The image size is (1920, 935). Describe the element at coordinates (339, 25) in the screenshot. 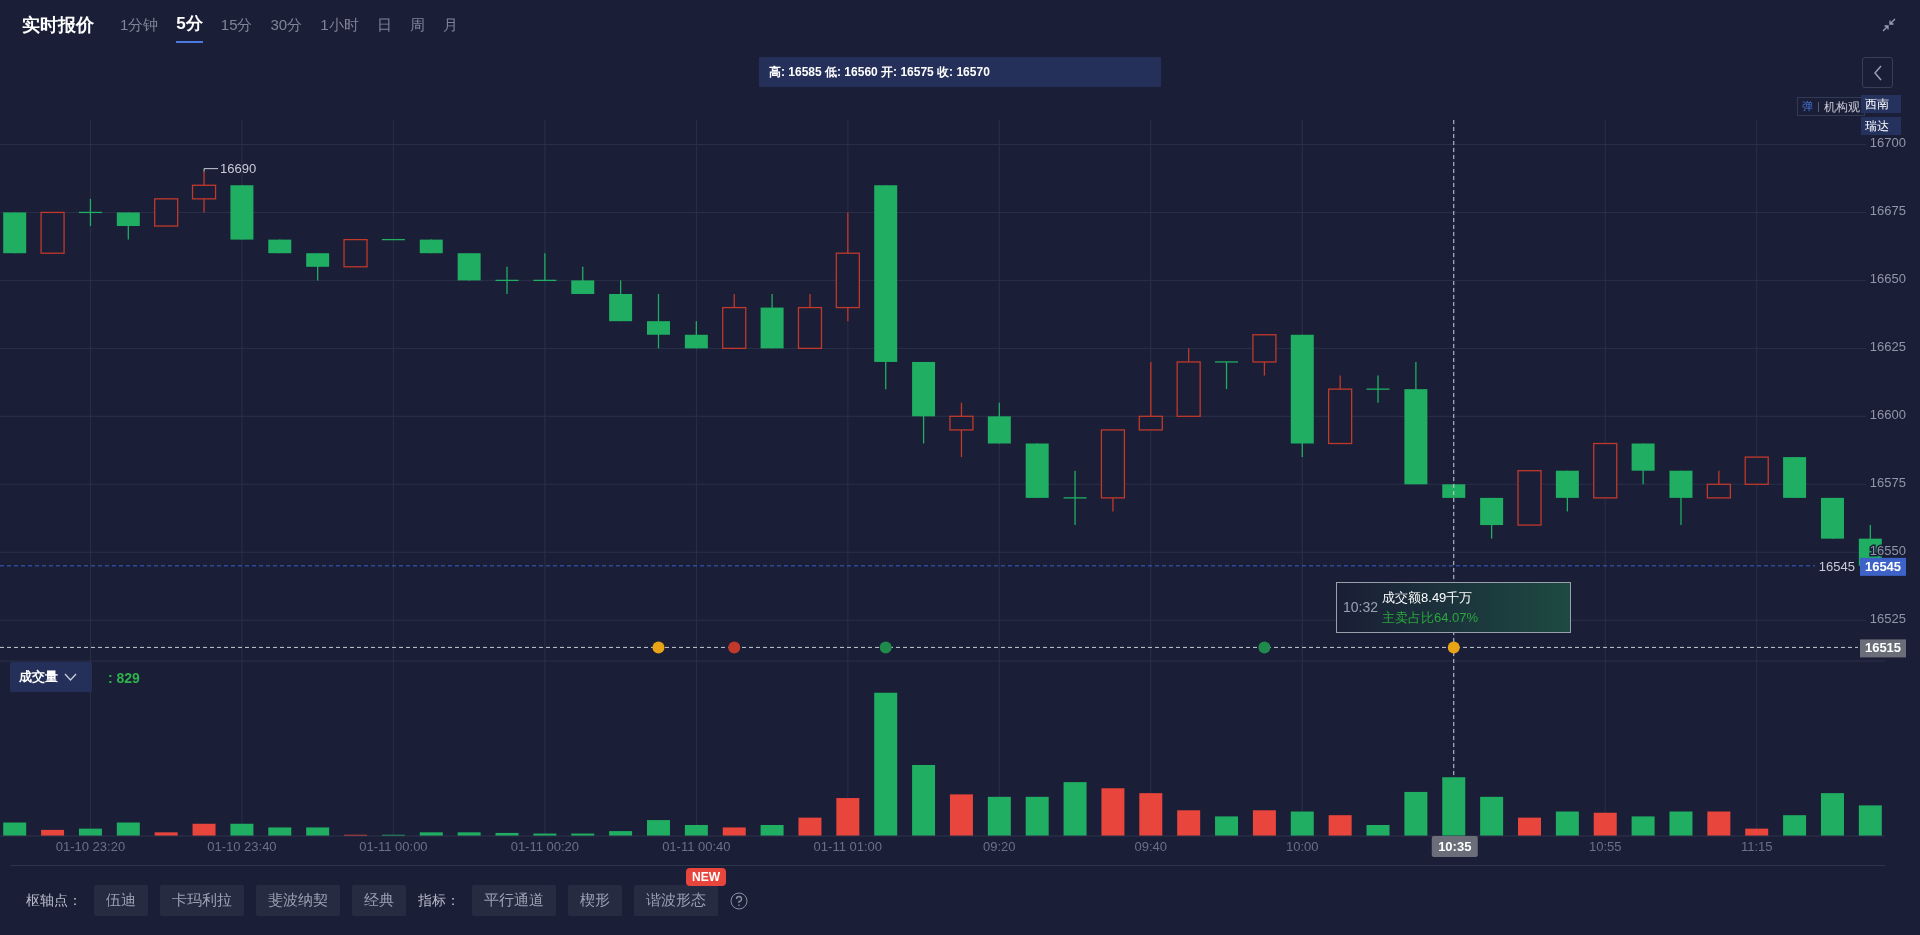

I see `period-tab: 1小时` at that location.